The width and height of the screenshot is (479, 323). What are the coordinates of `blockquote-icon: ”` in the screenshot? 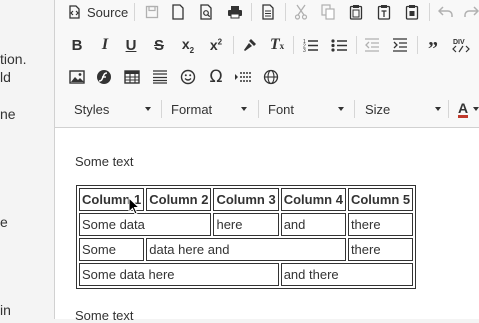 It's located at (433, 48).